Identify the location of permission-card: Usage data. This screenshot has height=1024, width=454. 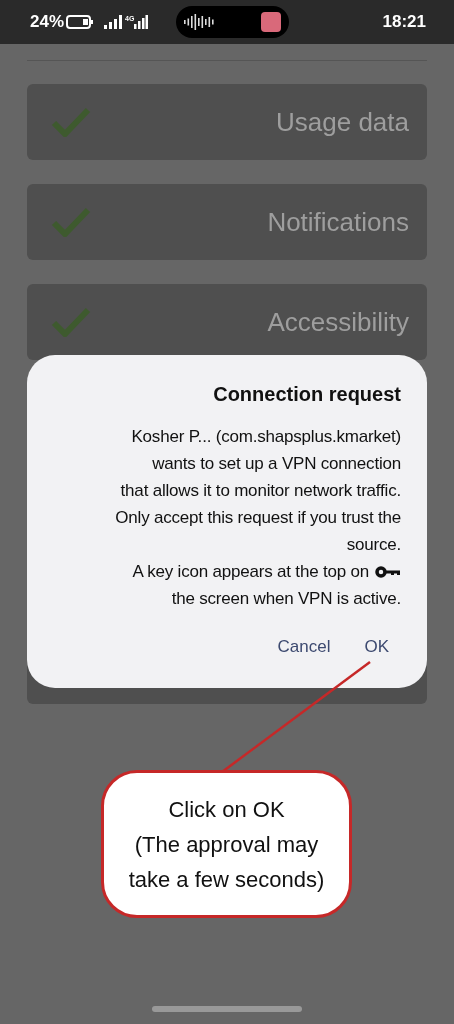
(227, 122).